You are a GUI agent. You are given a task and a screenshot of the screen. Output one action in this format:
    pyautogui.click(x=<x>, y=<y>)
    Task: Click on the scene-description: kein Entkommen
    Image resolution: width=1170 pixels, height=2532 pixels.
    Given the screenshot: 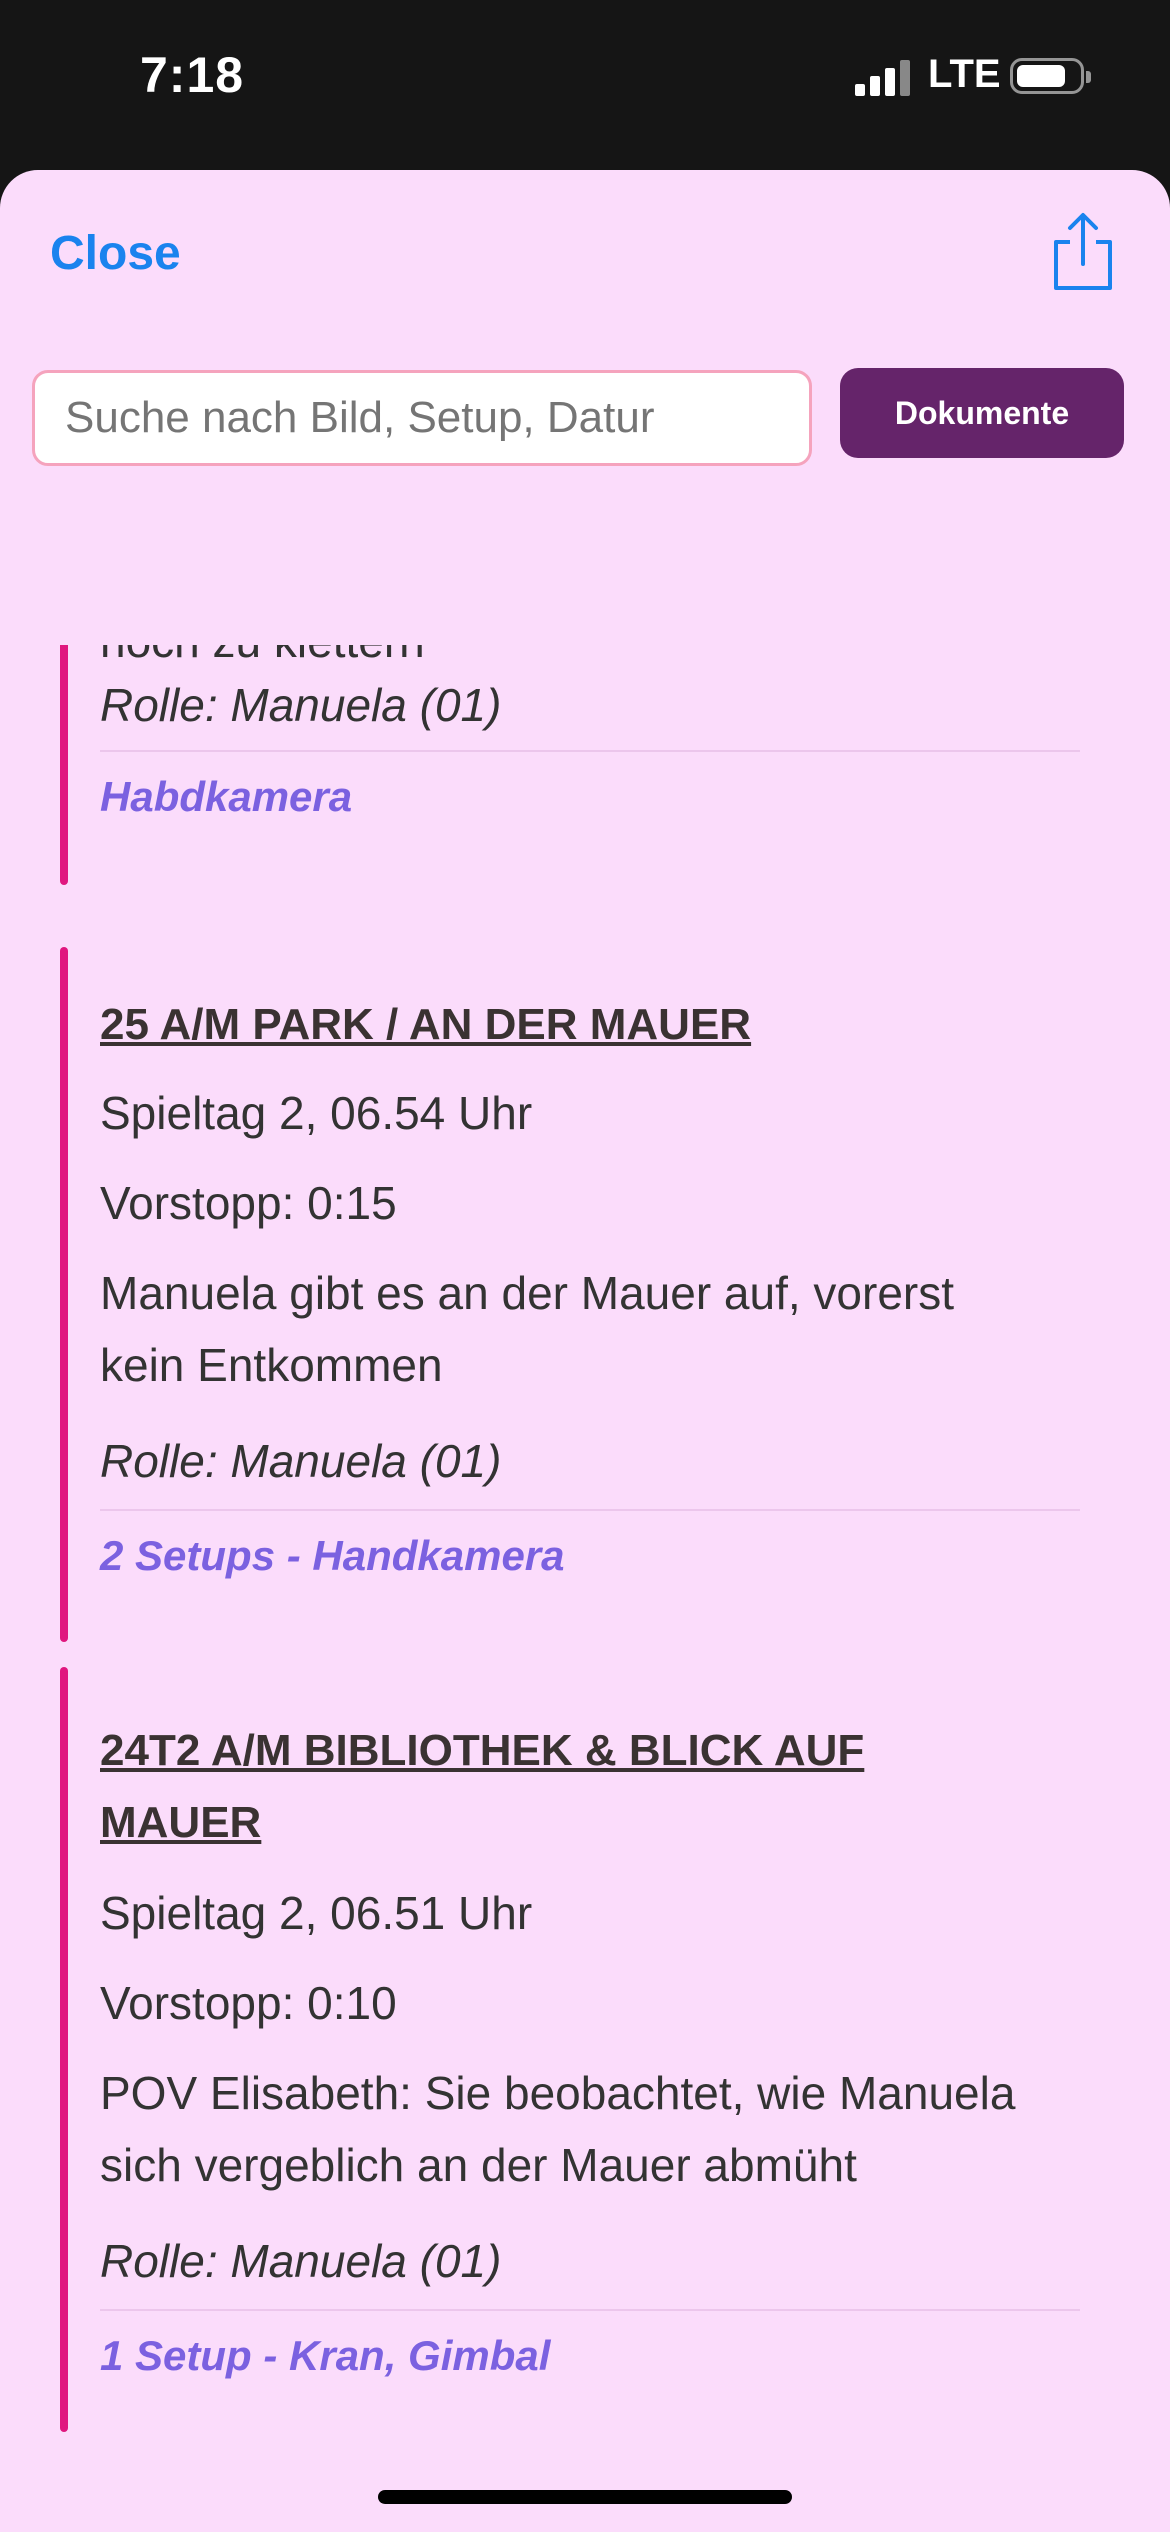 What is the action you would take?
    pyautogui.click(x=271, y=1365)
    